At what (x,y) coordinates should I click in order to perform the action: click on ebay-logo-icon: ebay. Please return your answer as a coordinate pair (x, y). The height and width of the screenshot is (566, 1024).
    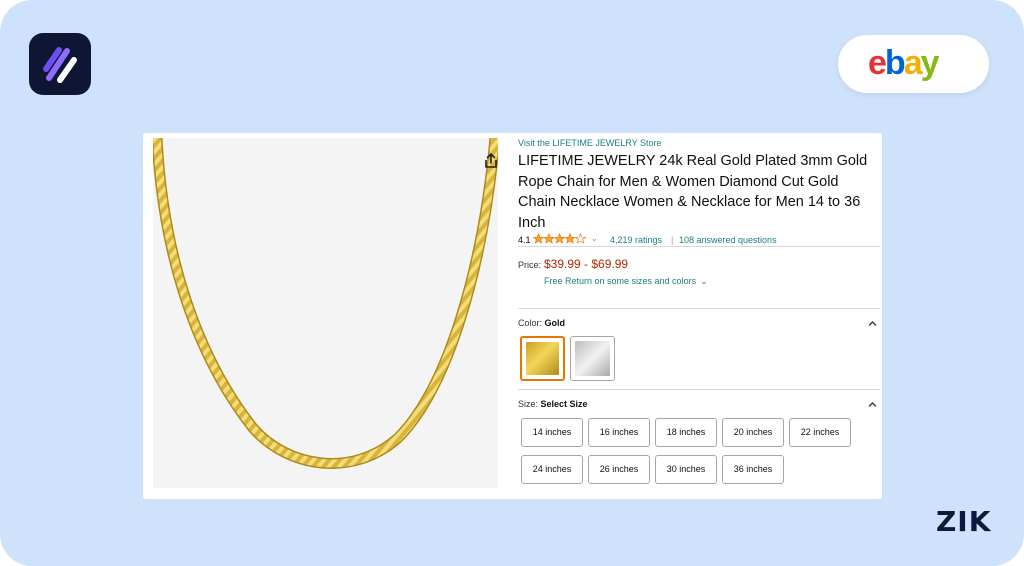
    Looking at the image, I should click on (905, 64).